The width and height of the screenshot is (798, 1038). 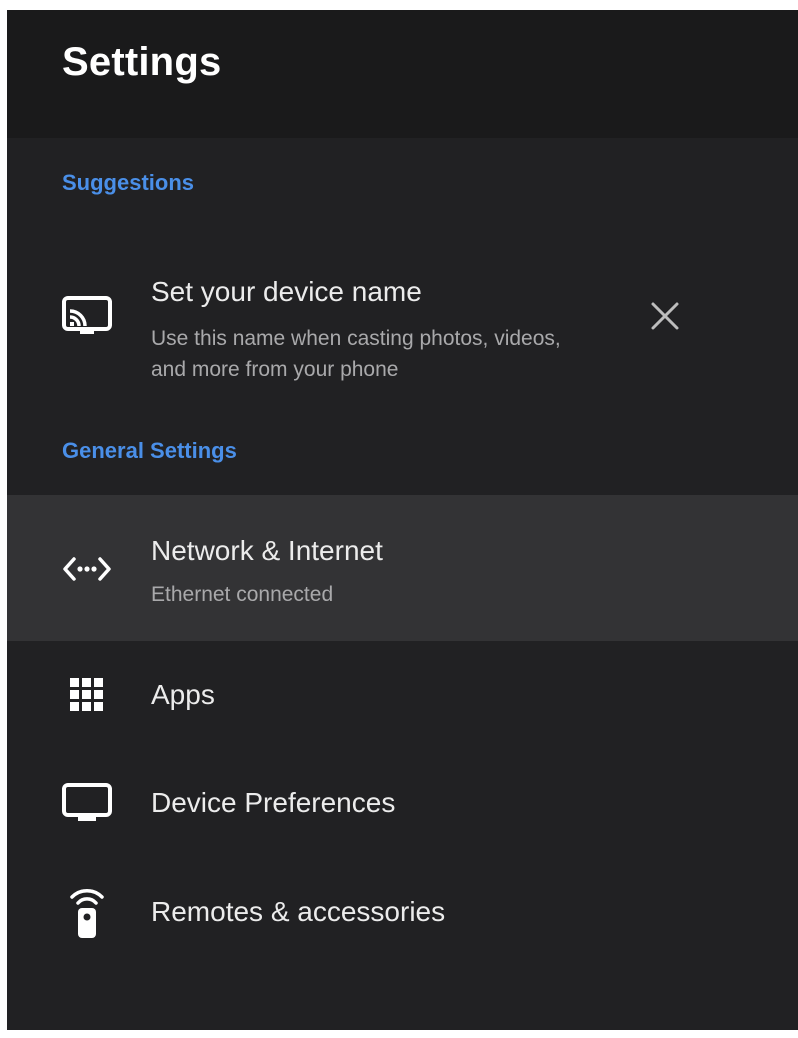 I want to click on menu-item-device-preferences: Device Preferences, so click(x=402, y=804).